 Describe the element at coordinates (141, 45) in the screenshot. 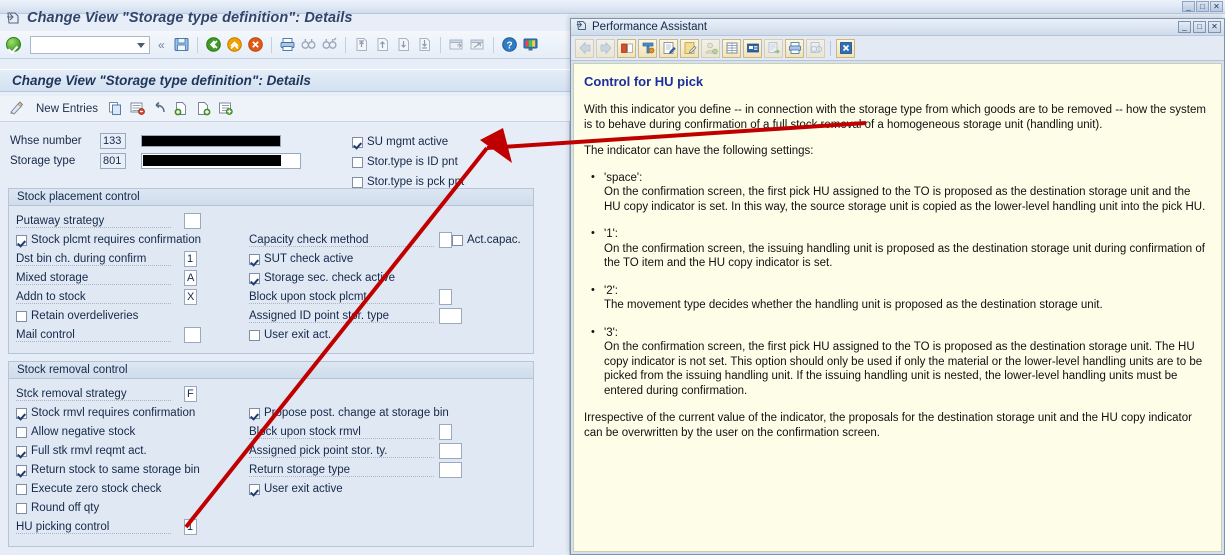

I see `chevron-down-icon` at that location.